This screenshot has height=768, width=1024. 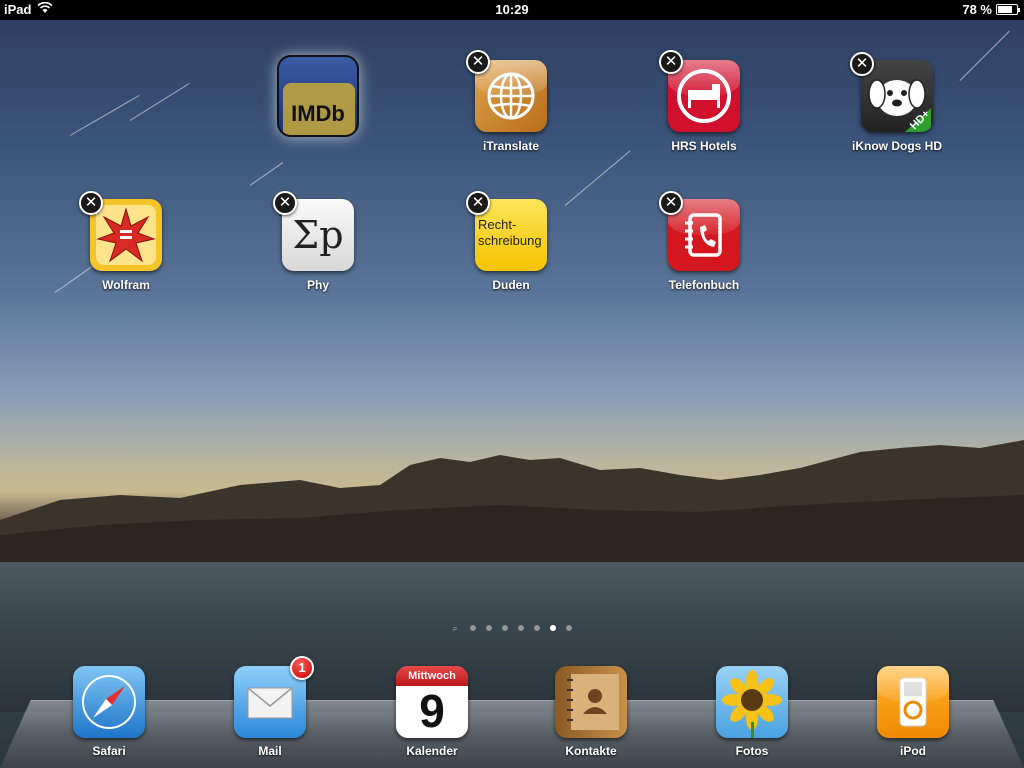 What do you see at coordinates (897, 146) in the screenshot?
I see `app-label: iKnow Dogs HD` at bounding box center [897, 146].